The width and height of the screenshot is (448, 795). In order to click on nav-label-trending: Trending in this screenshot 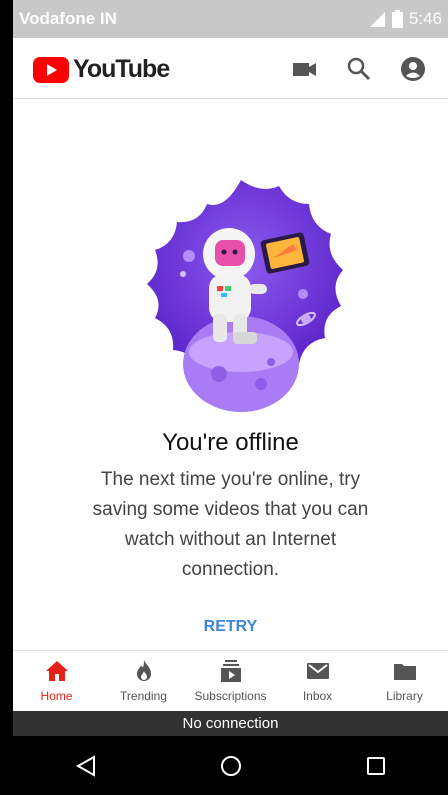, I will do `click(143, 696)`.